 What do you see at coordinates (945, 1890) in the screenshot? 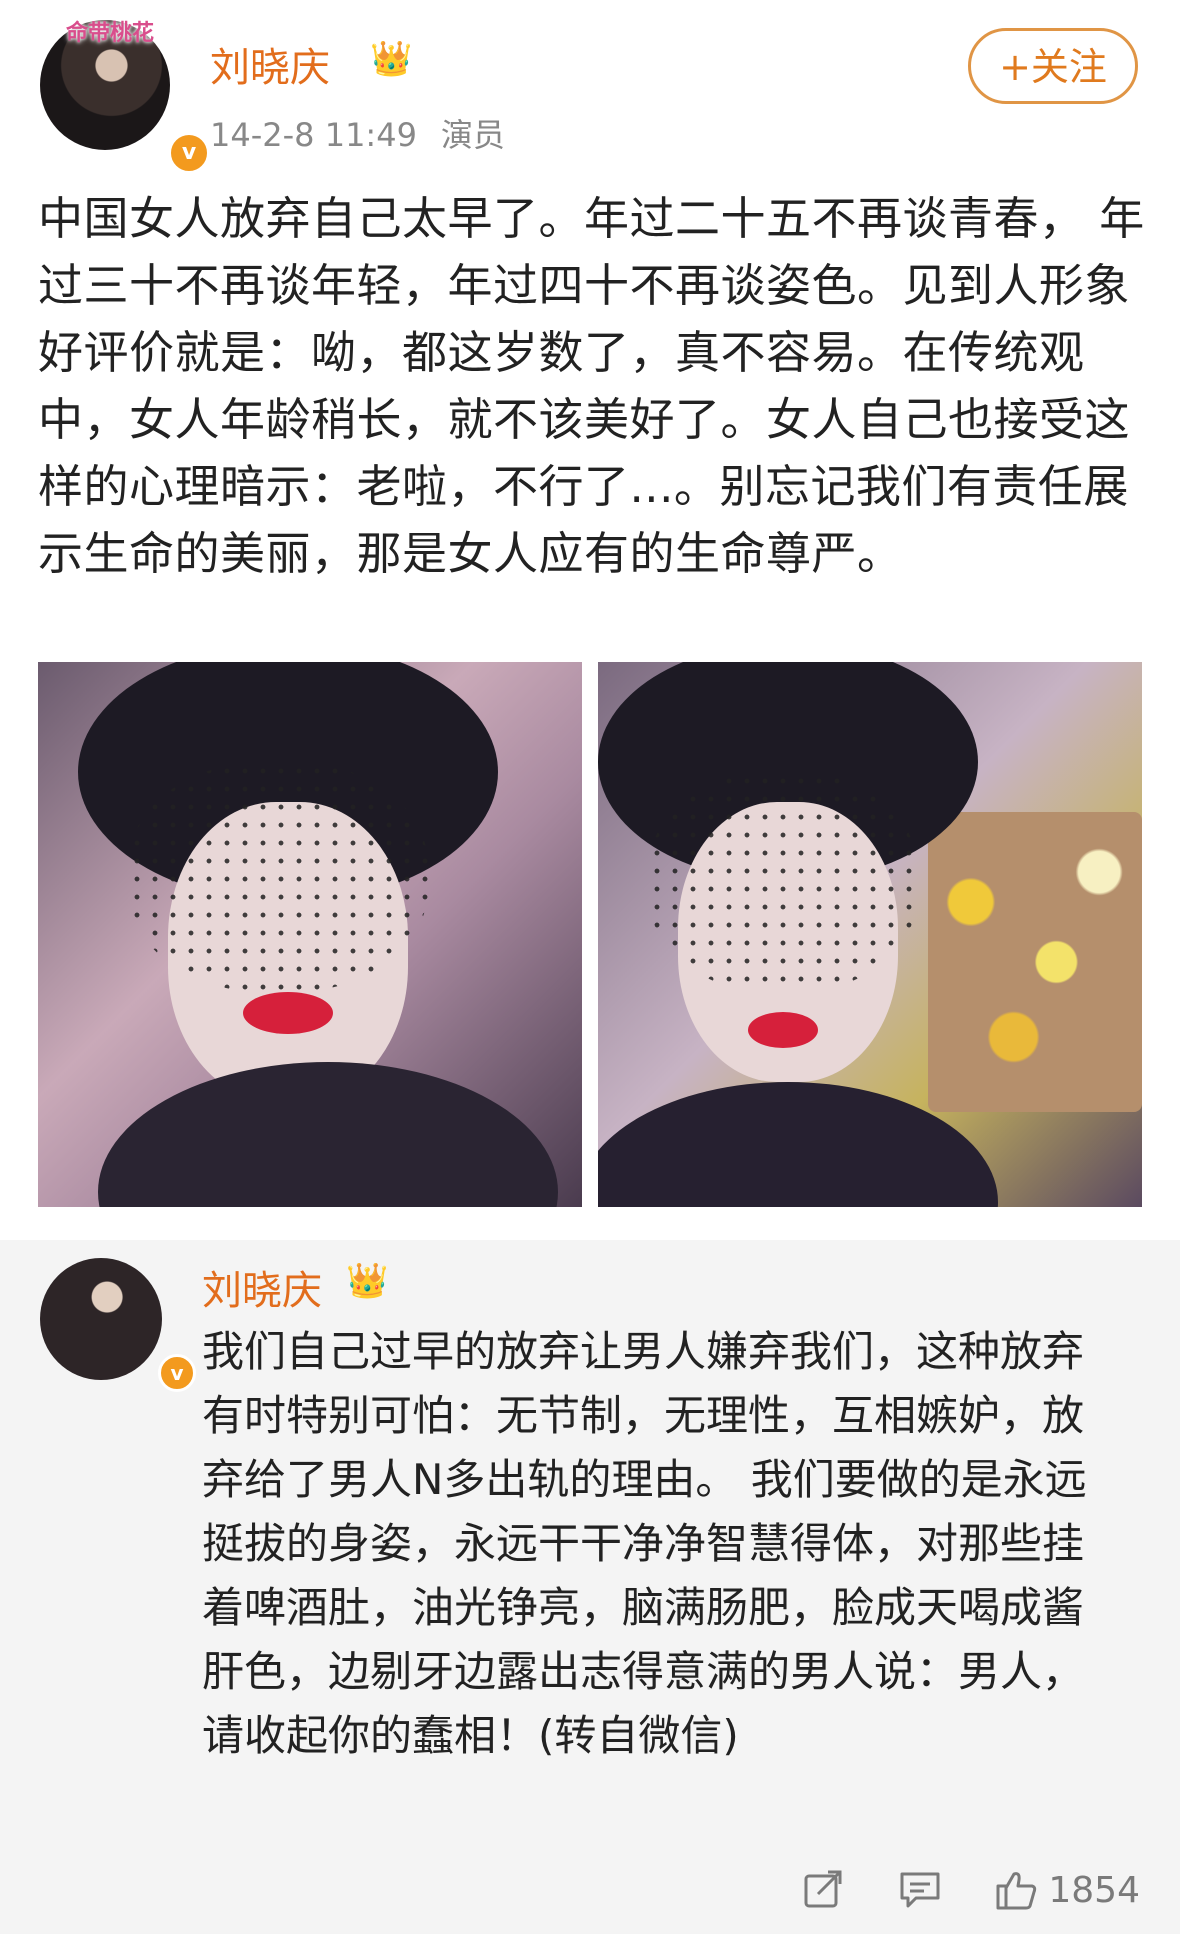
I see `action-bar: 1854` at bounding box center [945, 1890].